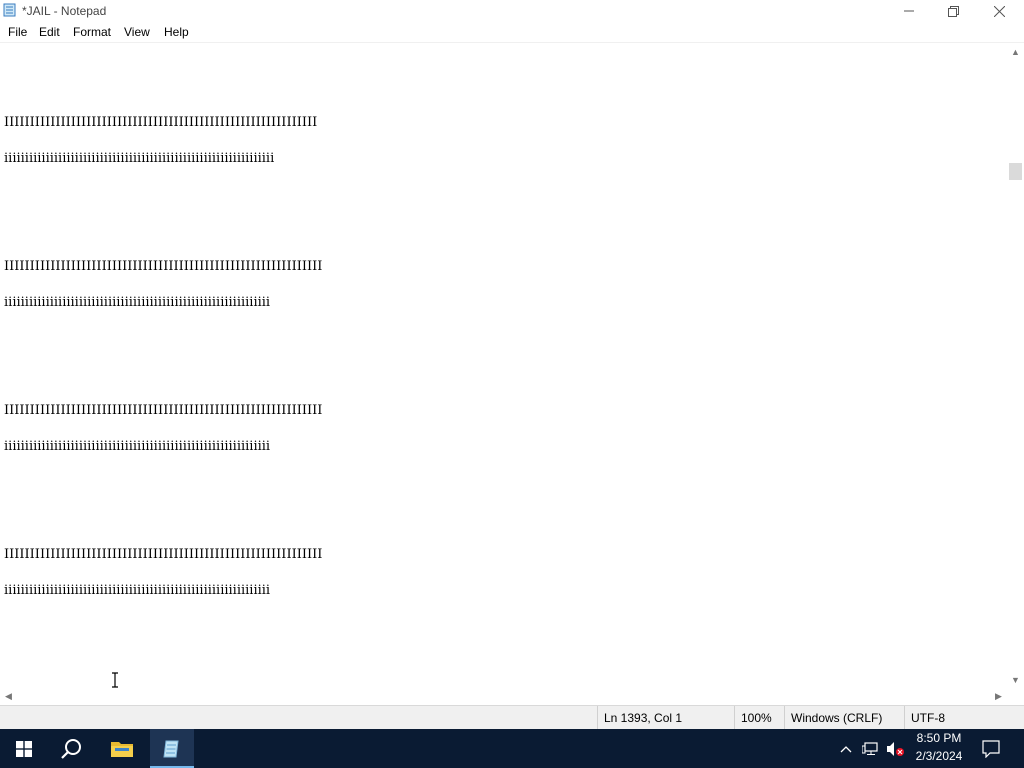 The width and height of the screenshot is (1024, 768). I want to click on restore-icon, so click(953, 11).